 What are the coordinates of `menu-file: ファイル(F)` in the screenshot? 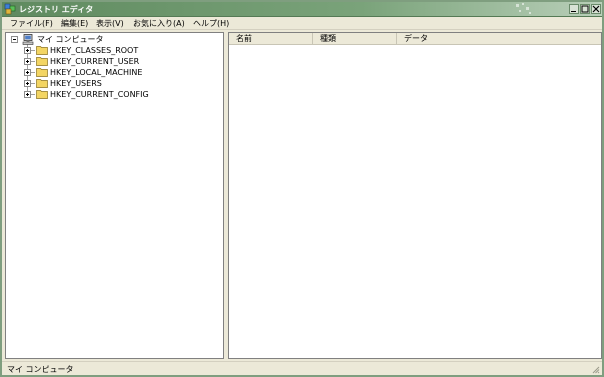 It's located at (31, 24).